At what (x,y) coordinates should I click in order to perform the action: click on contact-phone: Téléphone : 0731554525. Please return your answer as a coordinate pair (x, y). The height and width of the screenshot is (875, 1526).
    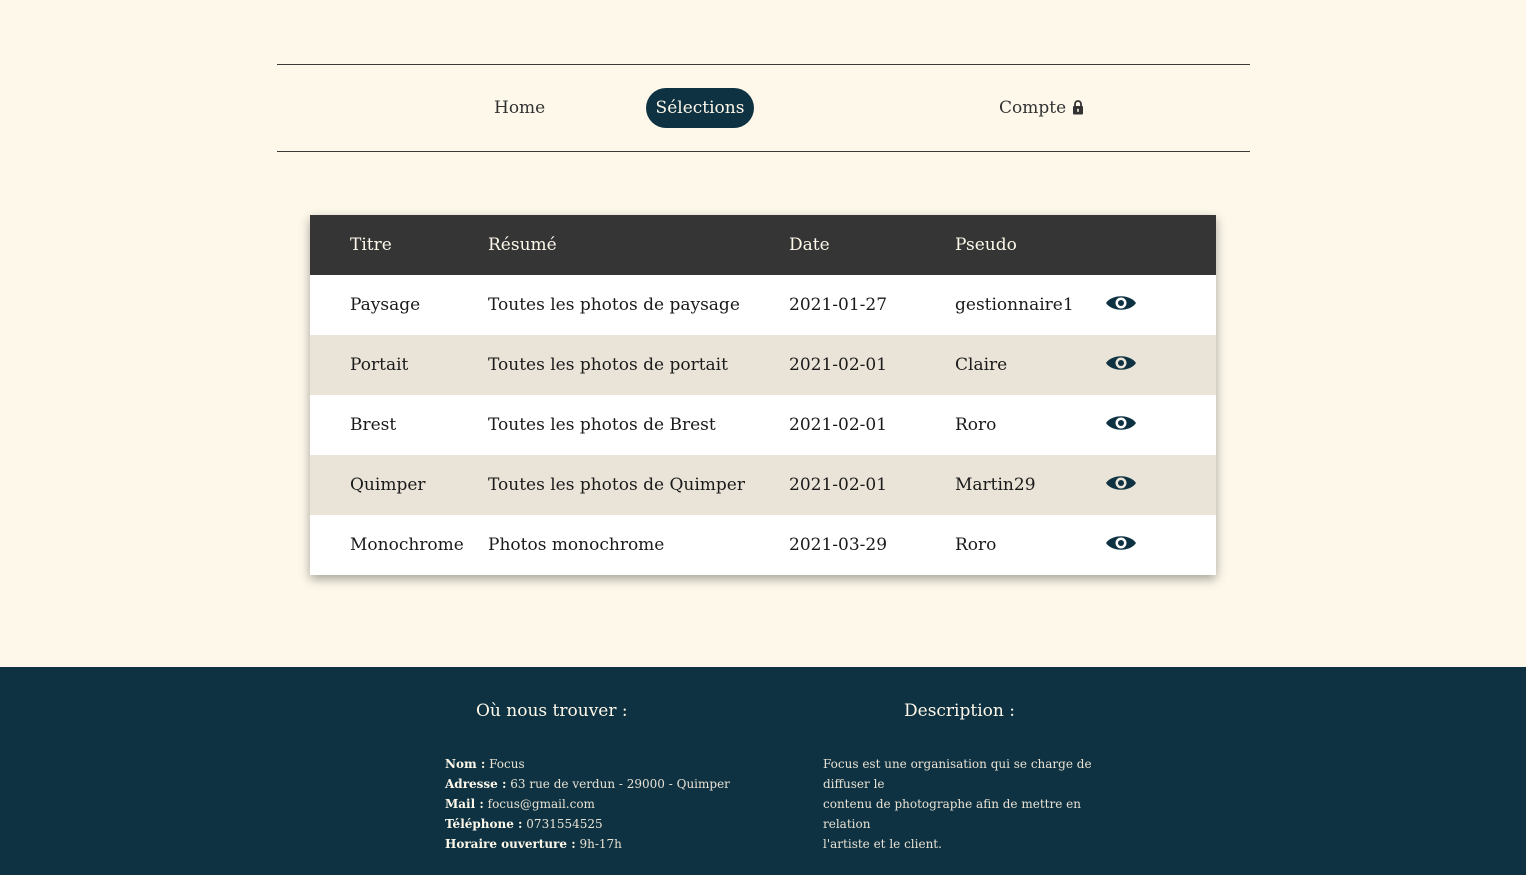
    Looking at the image, I should click on (524, 824).